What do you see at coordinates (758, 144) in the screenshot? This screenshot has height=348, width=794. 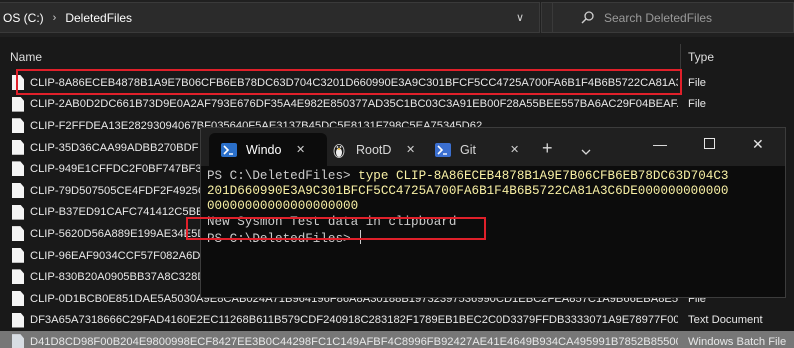 I see `close-button: ✕` at bounding box center [758, 144].